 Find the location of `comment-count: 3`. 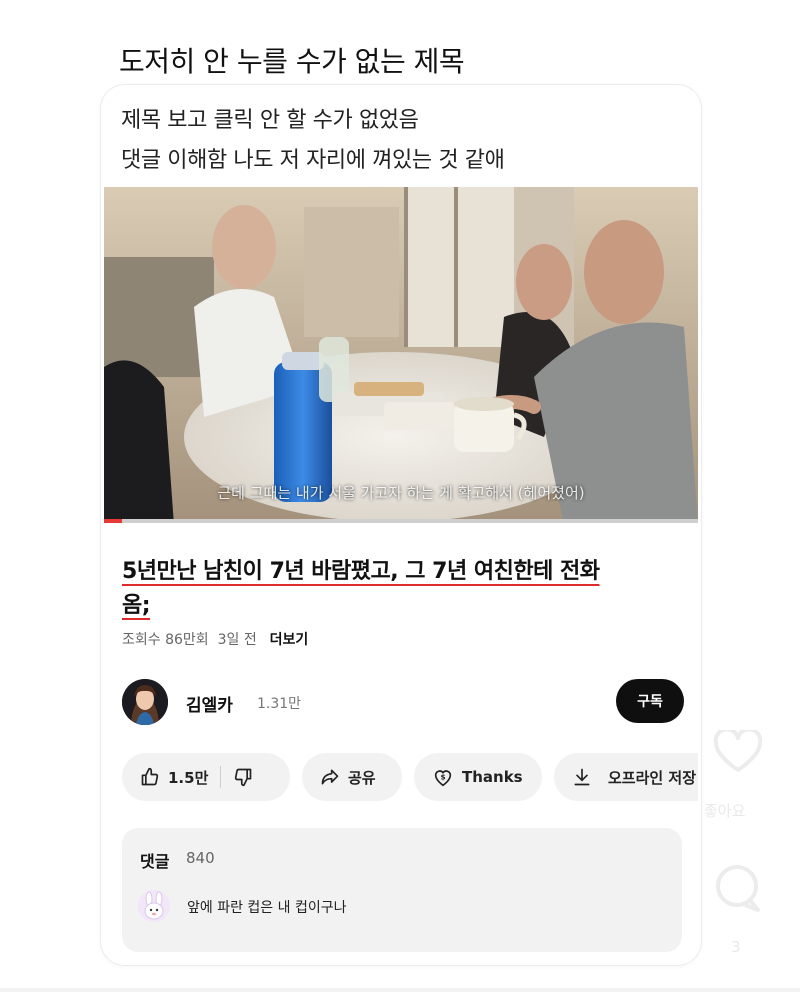

comment-count: 3 is located at coordinates (736, 947).